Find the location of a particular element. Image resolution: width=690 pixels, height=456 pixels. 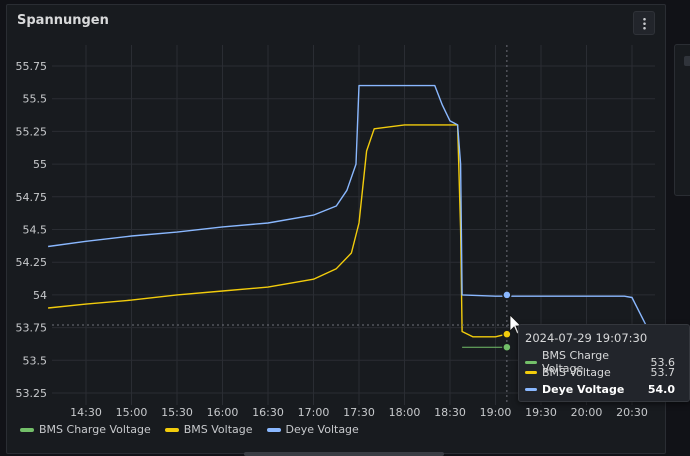

legend-item-bms-voltage: BMS Voltage is located at coordinates (208, 429).